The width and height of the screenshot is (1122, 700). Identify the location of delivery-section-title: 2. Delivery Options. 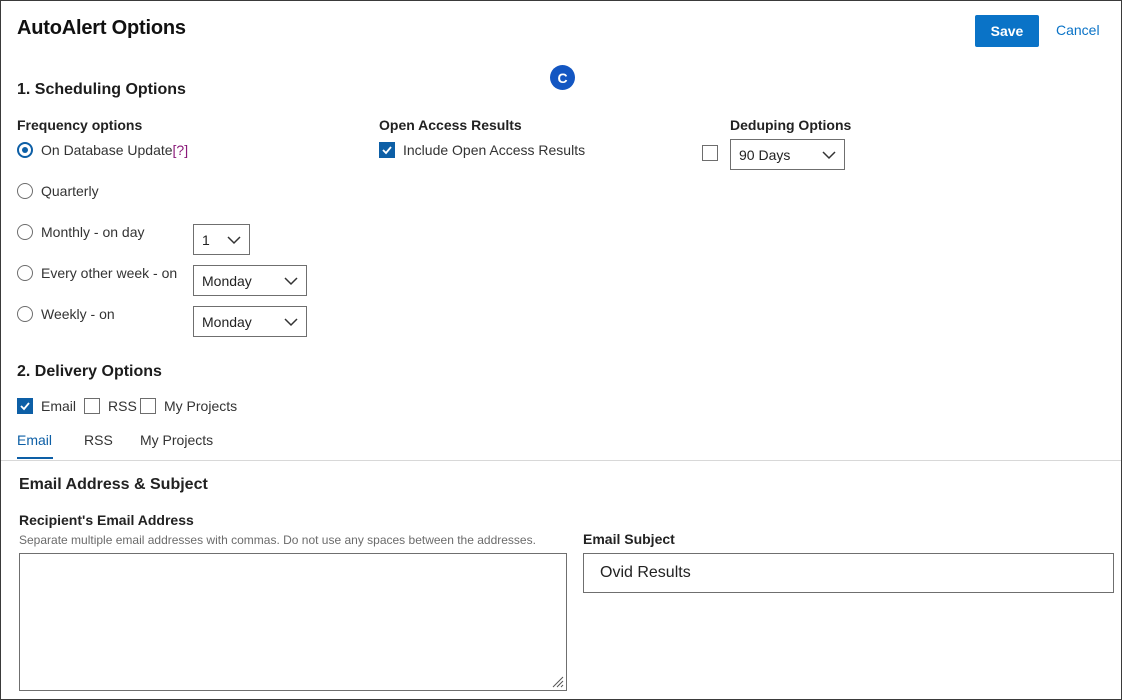
(89, 371).